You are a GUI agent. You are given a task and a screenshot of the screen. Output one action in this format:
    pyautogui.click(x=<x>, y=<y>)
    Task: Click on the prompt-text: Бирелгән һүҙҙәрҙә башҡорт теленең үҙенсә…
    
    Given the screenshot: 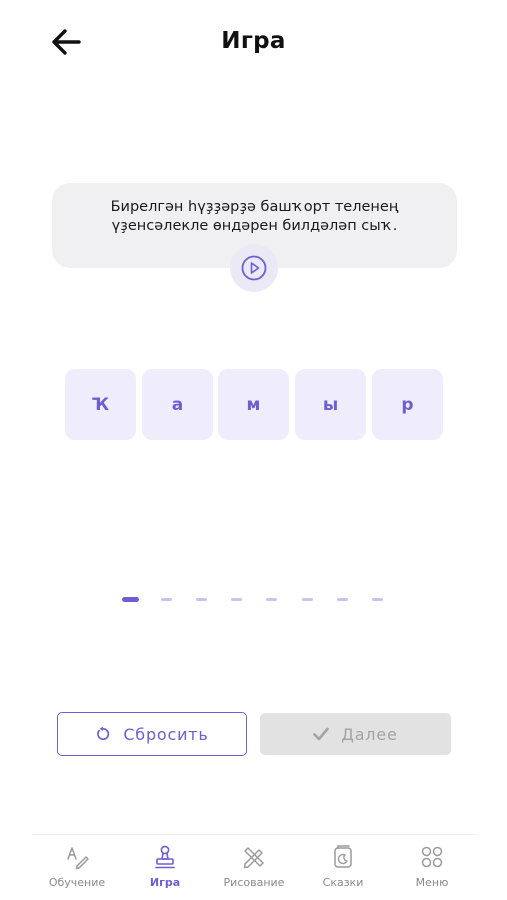 What is the action you would take?
    pyautogui.click(x=254, y=216)
    